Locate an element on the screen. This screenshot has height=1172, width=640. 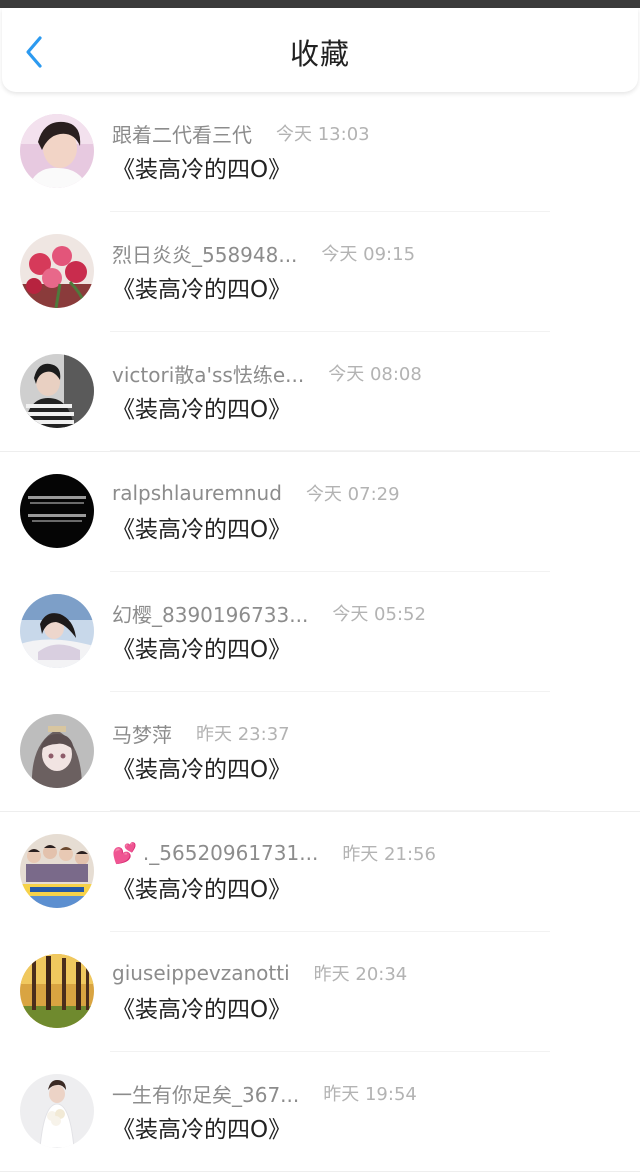
item-meta-row: 一生有你足矣_367... 昨天 19:54 is located at coordinates (264, 1093).